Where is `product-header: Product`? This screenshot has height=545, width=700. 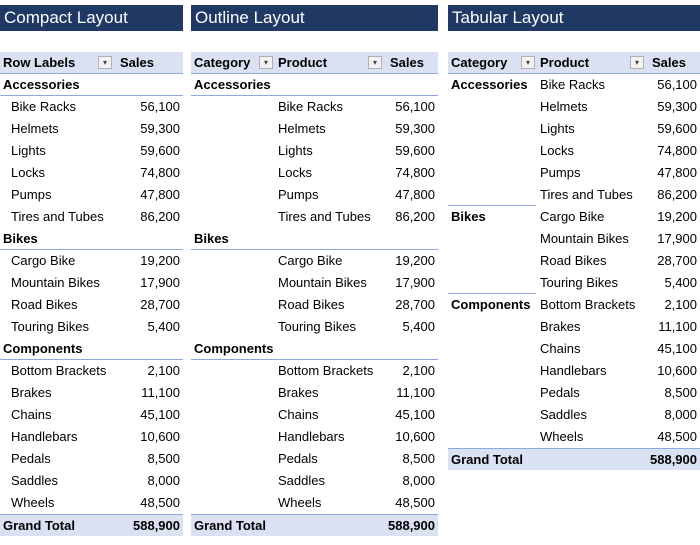
product-header: Product is located at coordinates (303, 62).